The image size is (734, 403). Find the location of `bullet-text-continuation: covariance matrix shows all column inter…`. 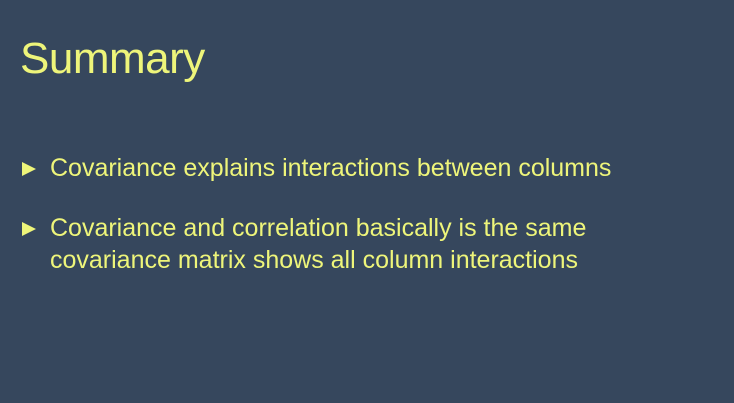

bullet-text-continuation: covariance matrix shows all column inter… is located at coordinates (314, 260).